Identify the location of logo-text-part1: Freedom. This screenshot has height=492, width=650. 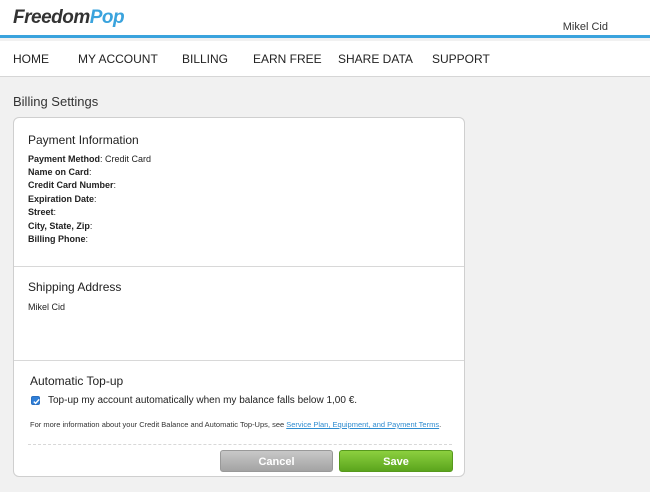
(51, 17).